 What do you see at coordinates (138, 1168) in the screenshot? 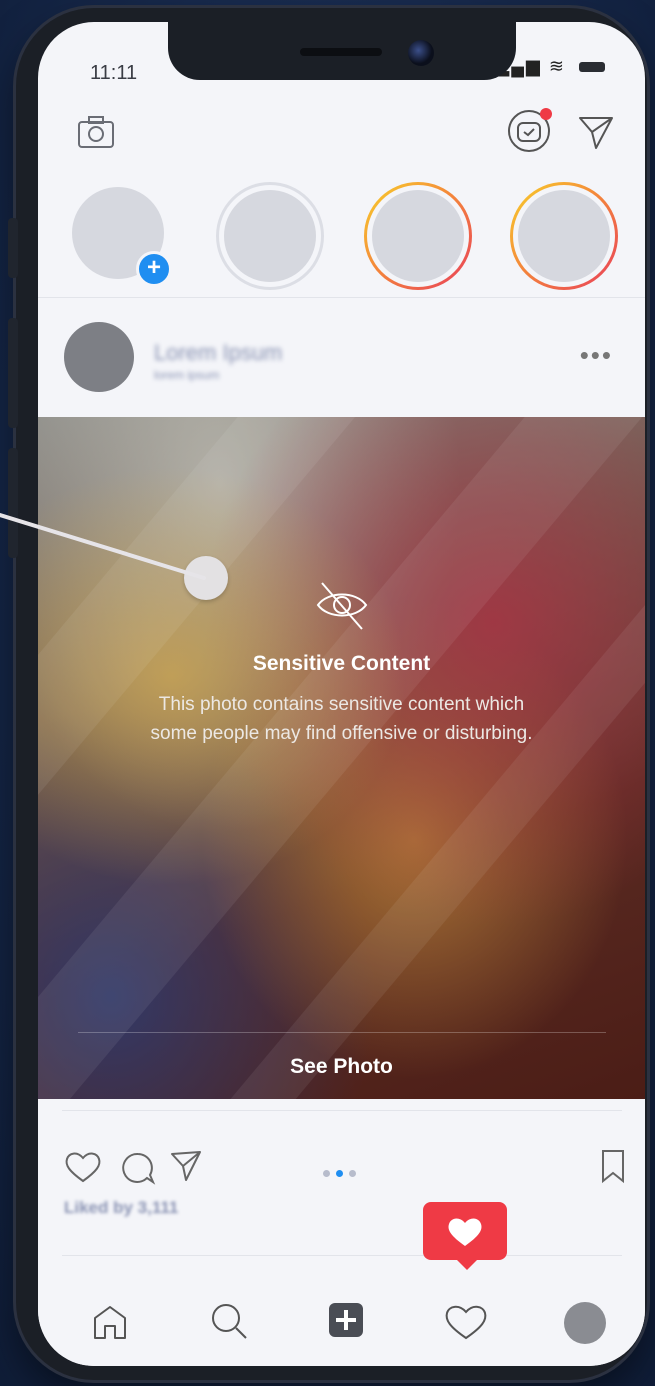
I see `comment-icon` at bounding box center [138, 1168].